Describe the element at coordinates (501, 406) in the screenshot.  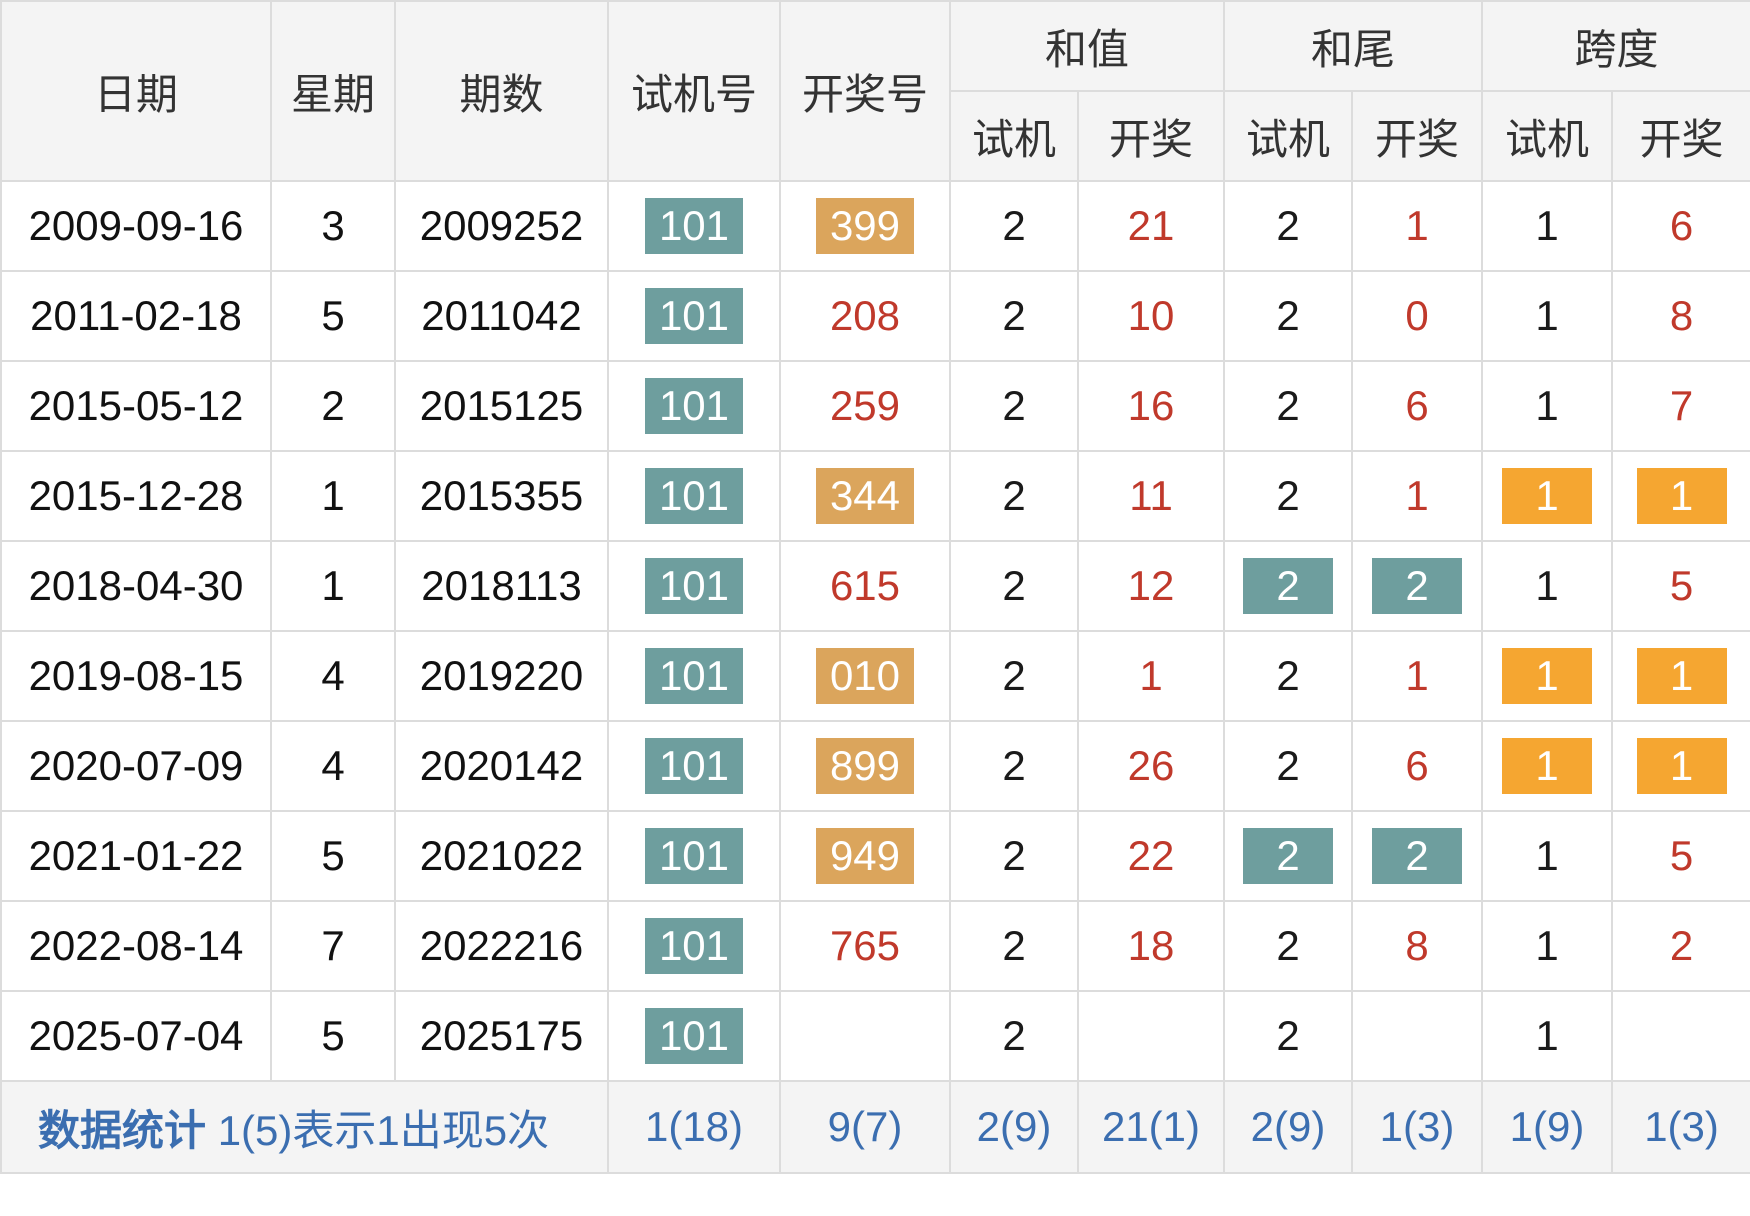
I see `cell-issue: 2015125` at that location.